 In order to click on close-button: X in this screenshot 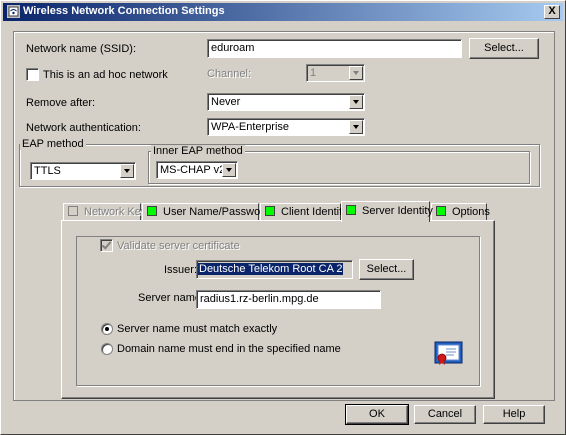, I will do `click(552, 12)`.